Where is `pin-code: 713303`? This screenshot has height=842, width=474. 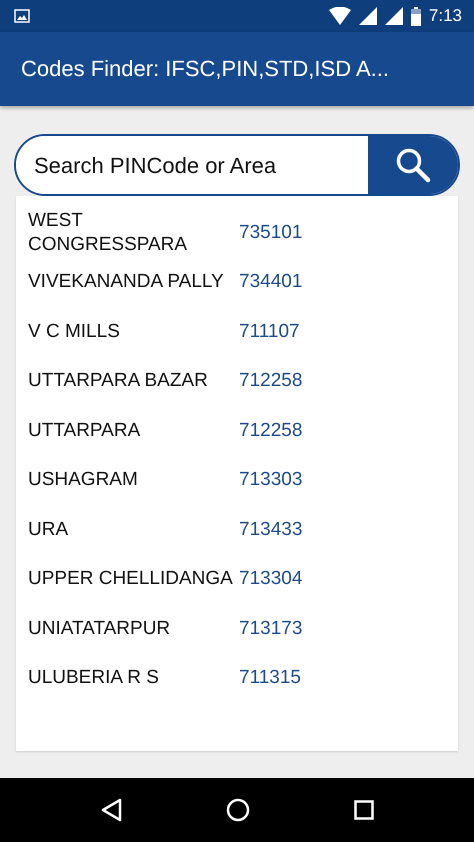
pin-code: 713303 is located at coordinates (270, 480).